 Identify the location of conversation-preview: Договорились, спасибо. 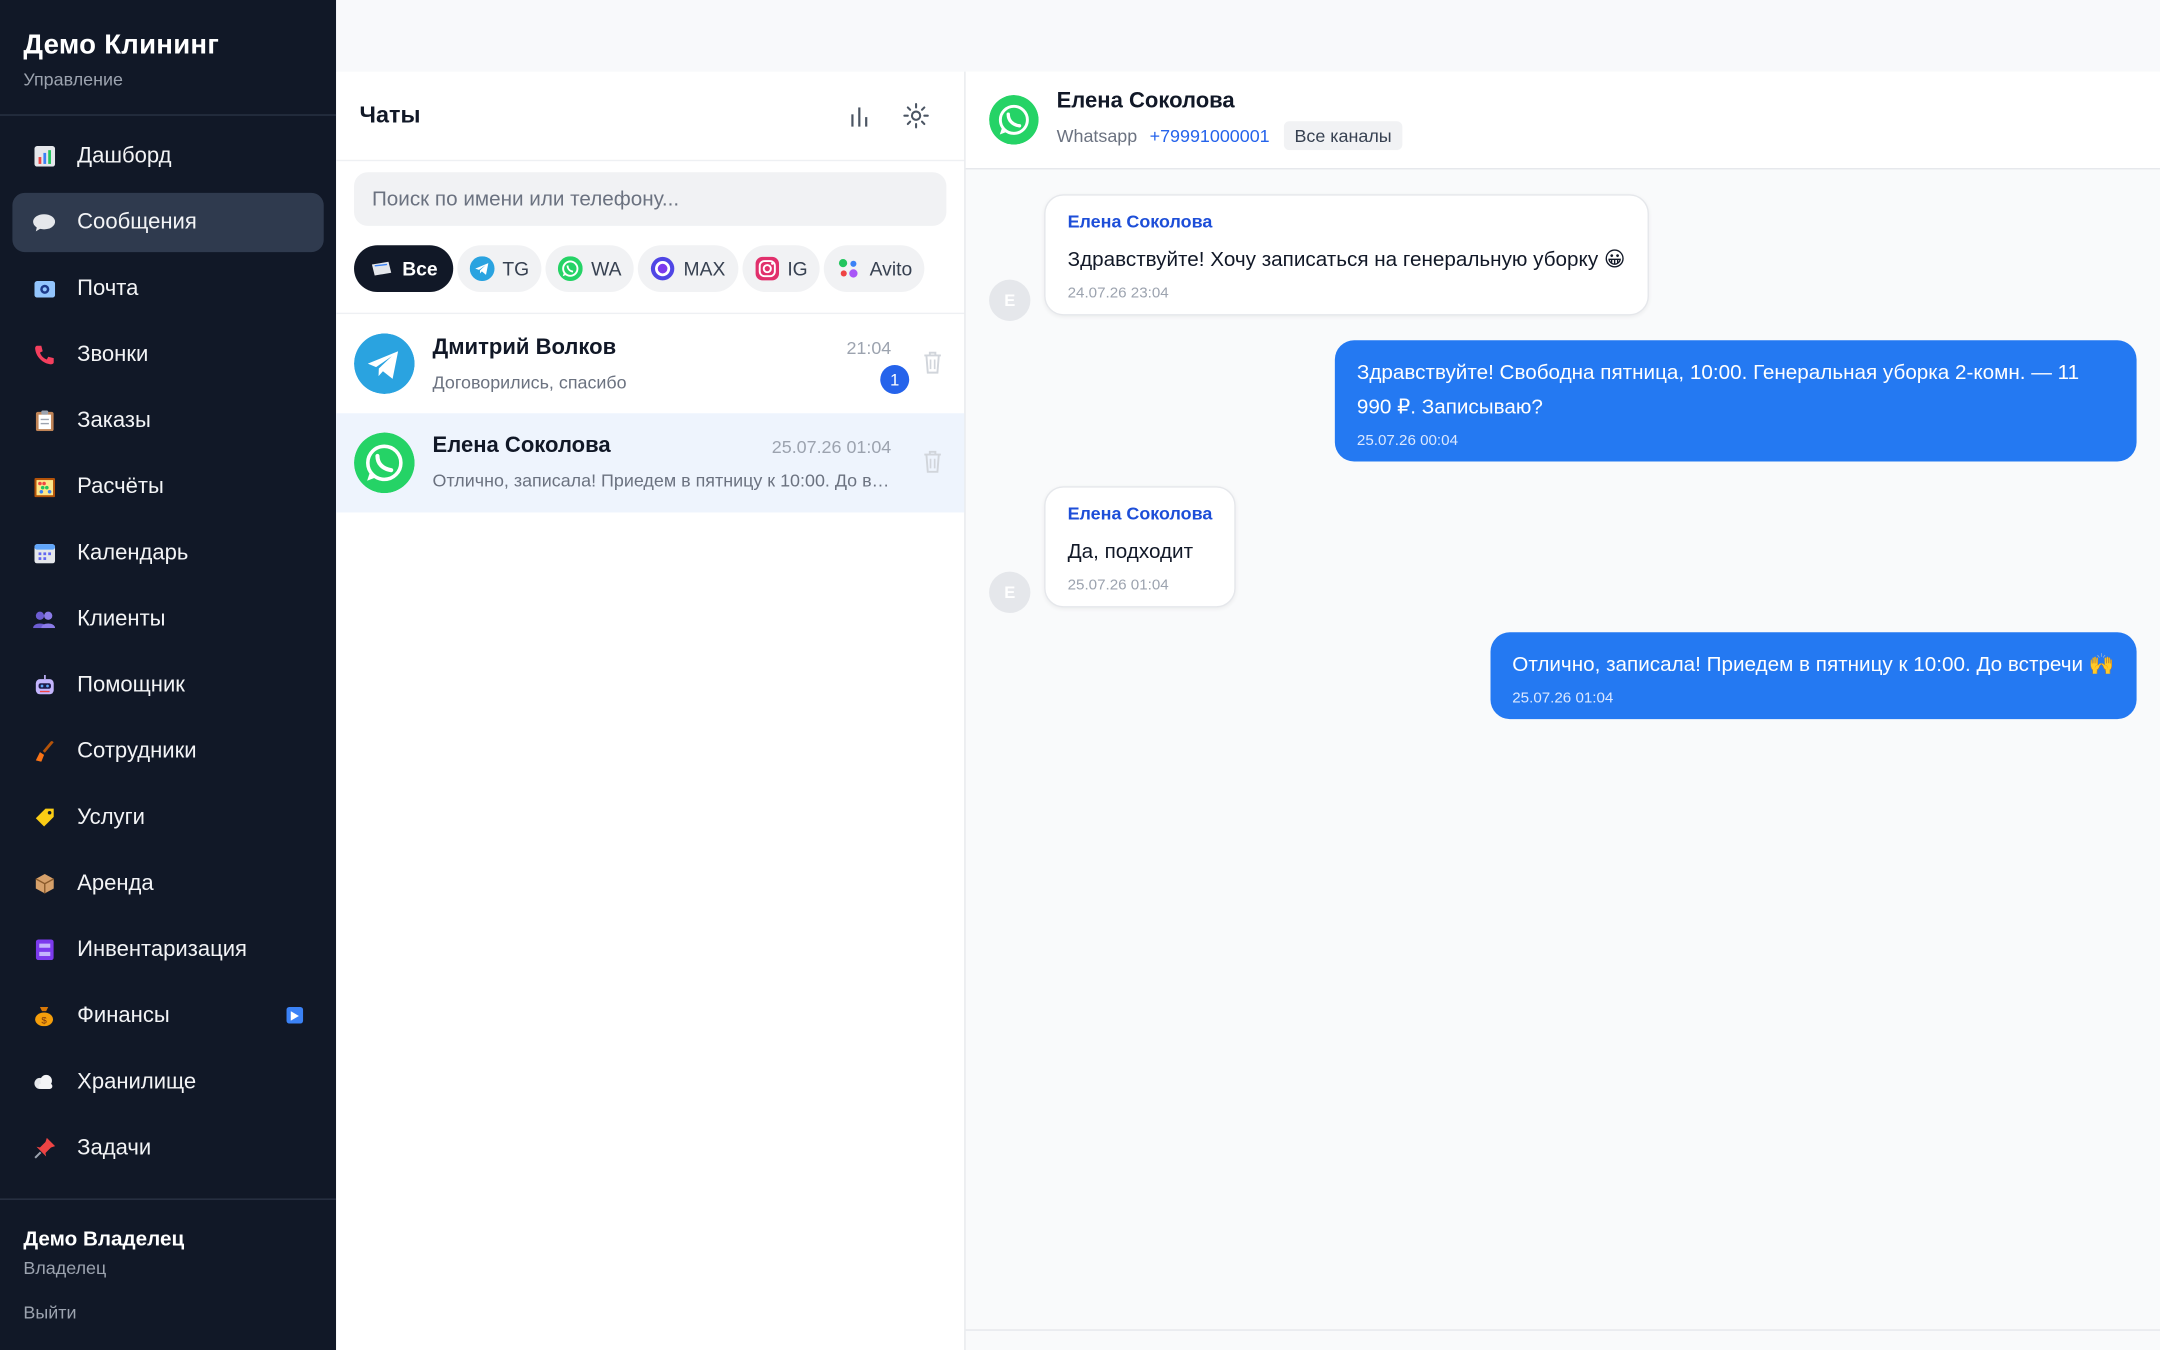
(529, 381).